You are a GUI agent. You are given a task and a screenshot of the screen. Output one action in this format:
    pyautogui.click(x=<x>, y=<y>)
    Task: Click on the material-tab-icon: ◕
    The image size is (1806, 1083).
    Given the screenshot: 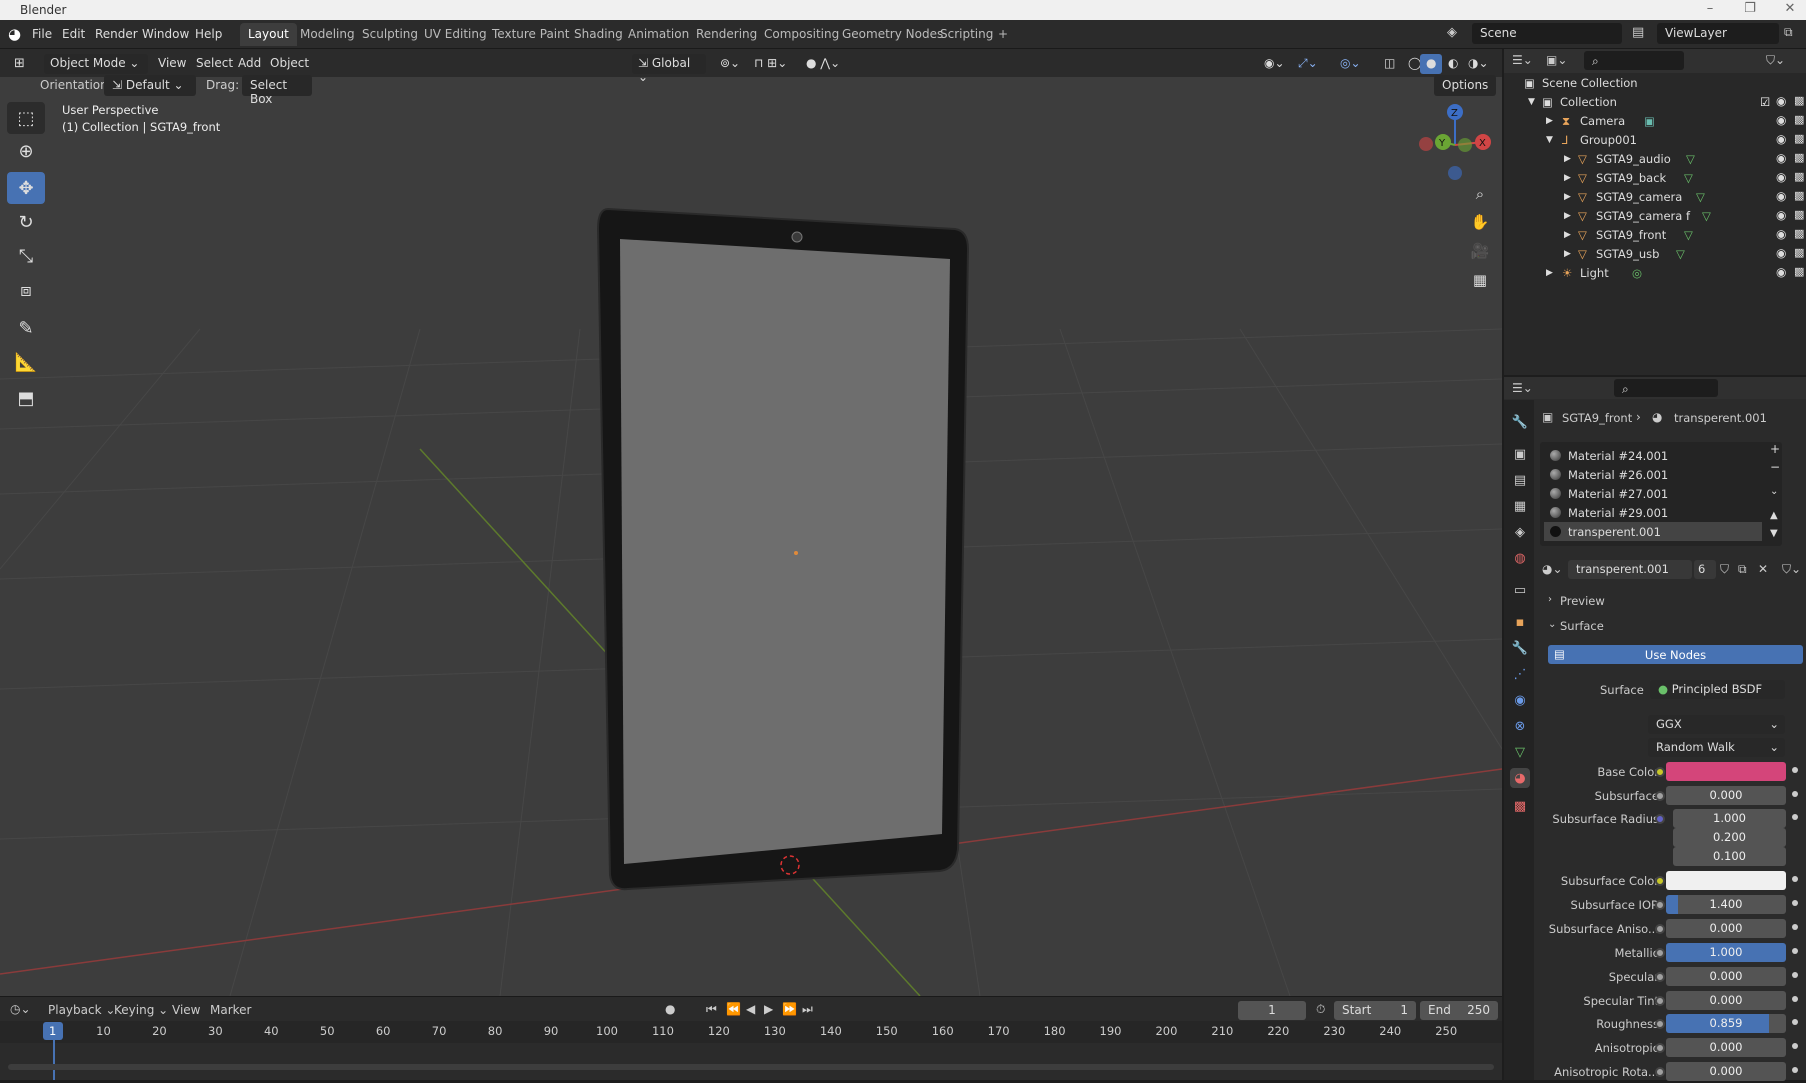 What is the action you would take?
    pyautogui.click(x=1520, y=778)
    